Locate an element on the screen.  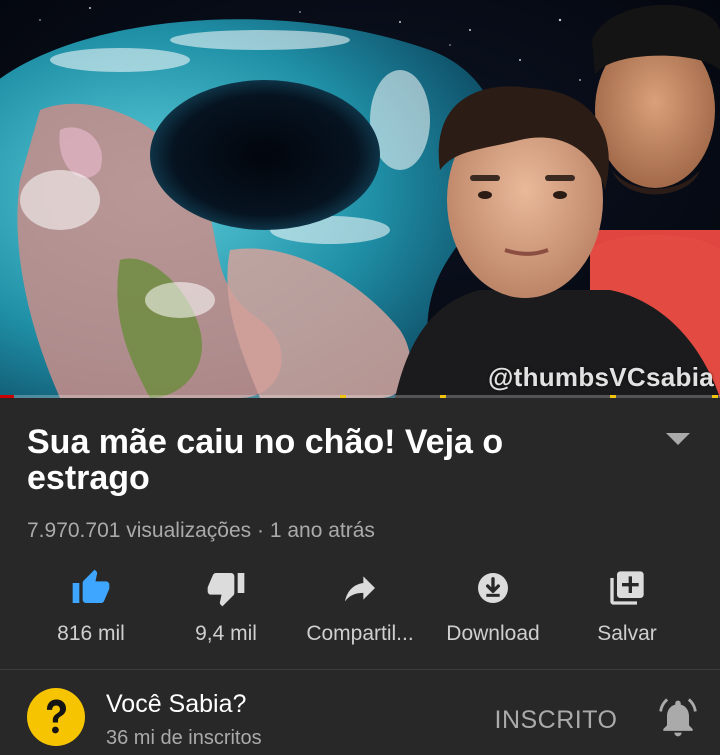
save-label: Salvar is located at coordinates (627, 633).